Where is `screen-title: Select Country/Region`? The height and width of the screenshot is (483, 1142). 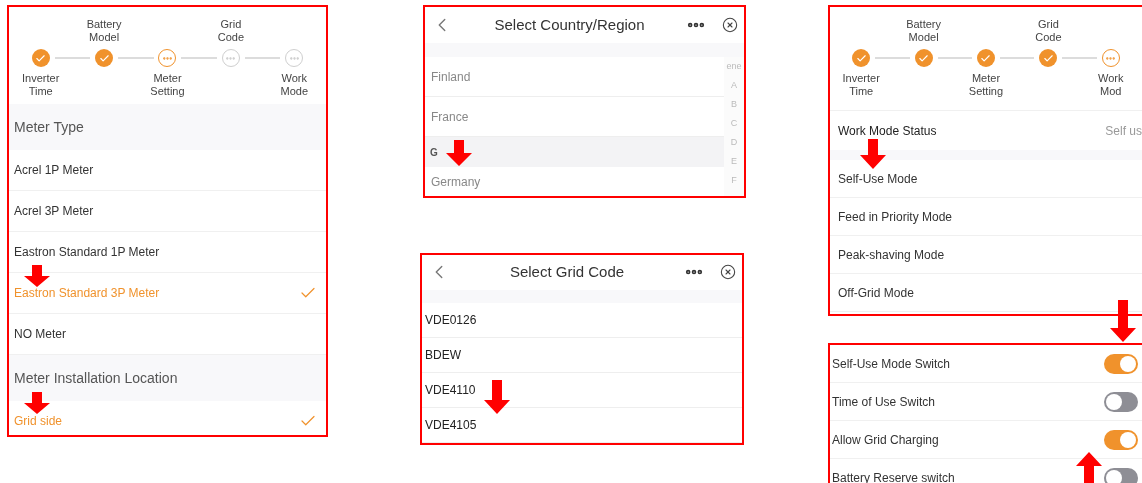 screen-title: Select Country/Region is located at coordinates (569, 24).